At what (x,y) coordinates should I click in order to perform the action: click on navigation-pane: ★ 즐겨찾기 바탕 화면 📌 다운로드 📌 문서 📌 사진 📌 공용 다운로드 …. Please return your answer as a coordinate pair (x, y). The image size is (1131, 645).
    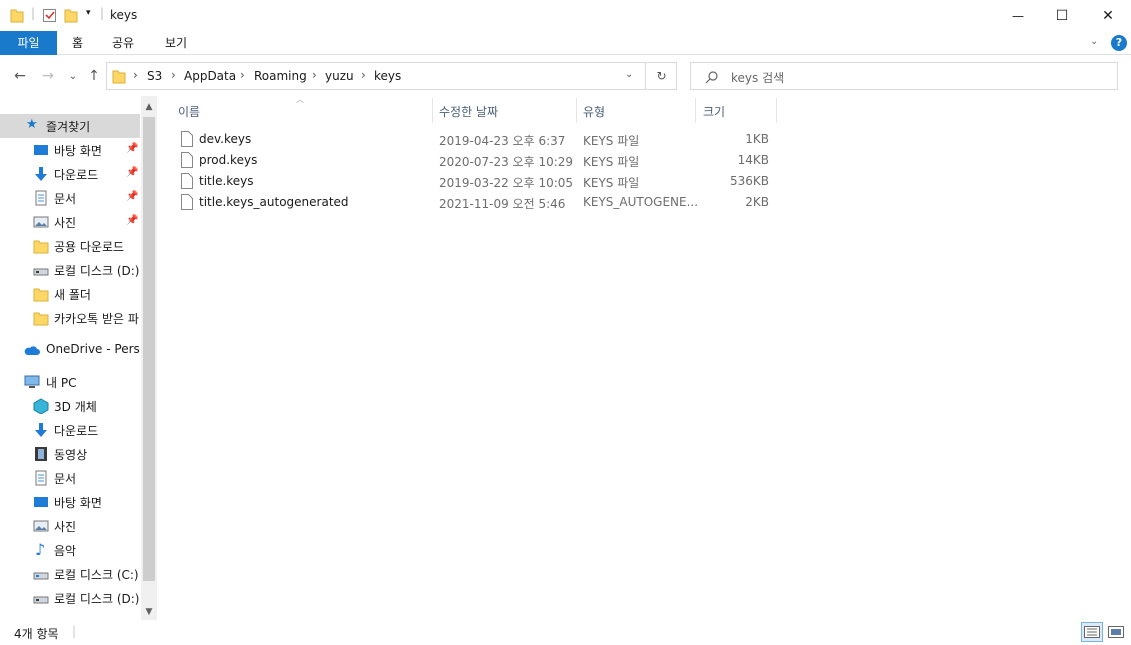
    Looking at the image, I should click on (78, 358).